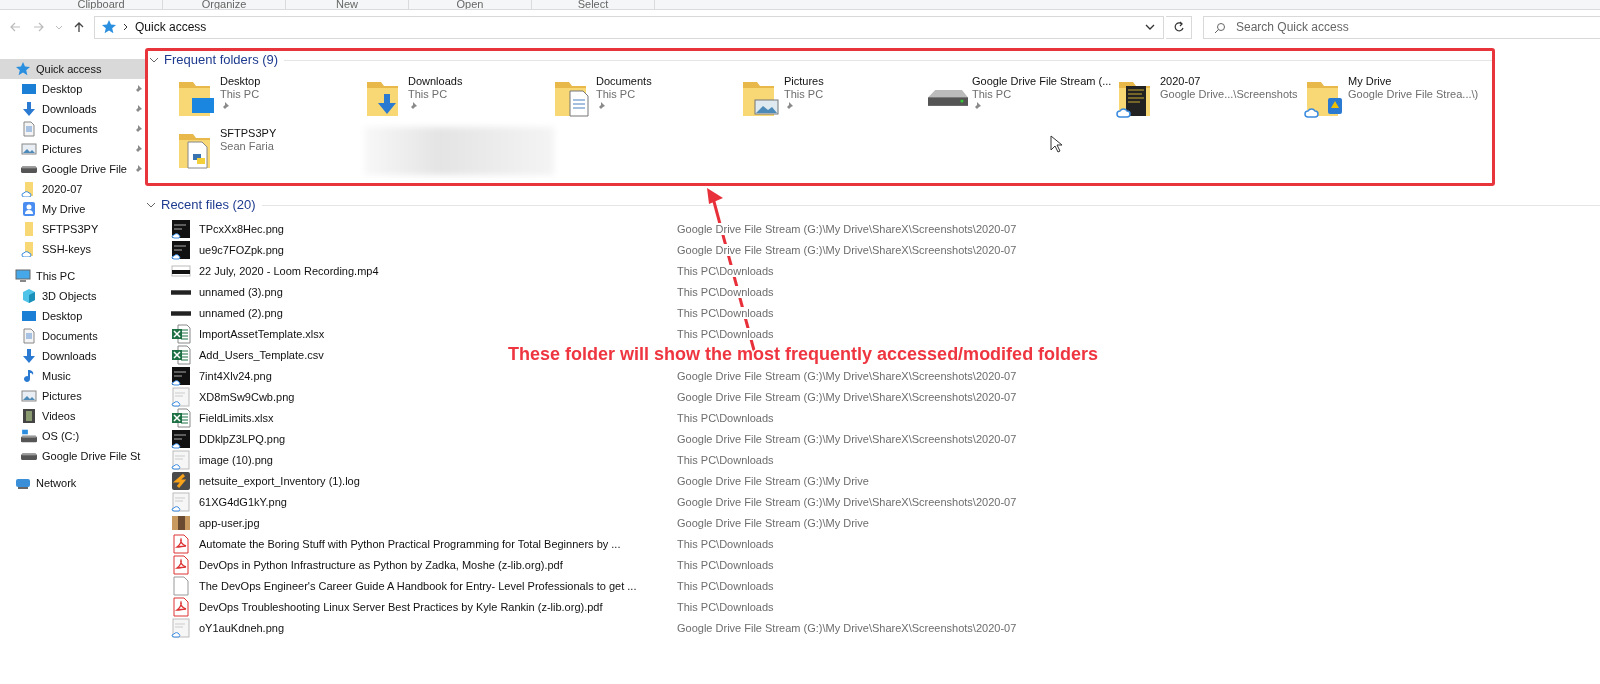 This screenshot has height=684, width=1600. I want to click on sidebar-item: Network, so click(72, 483).